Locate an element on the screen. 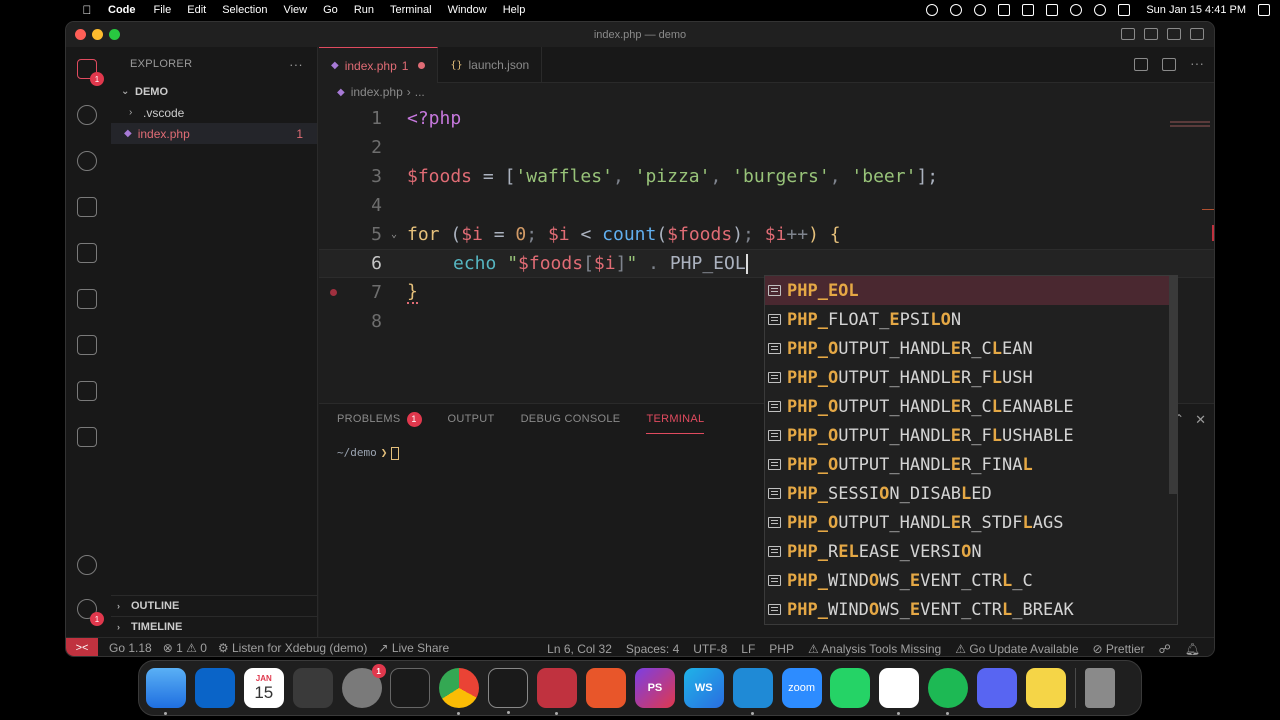 The image size is (1280, 720). dock-vscode-icon is located at coordinates (752, 691).